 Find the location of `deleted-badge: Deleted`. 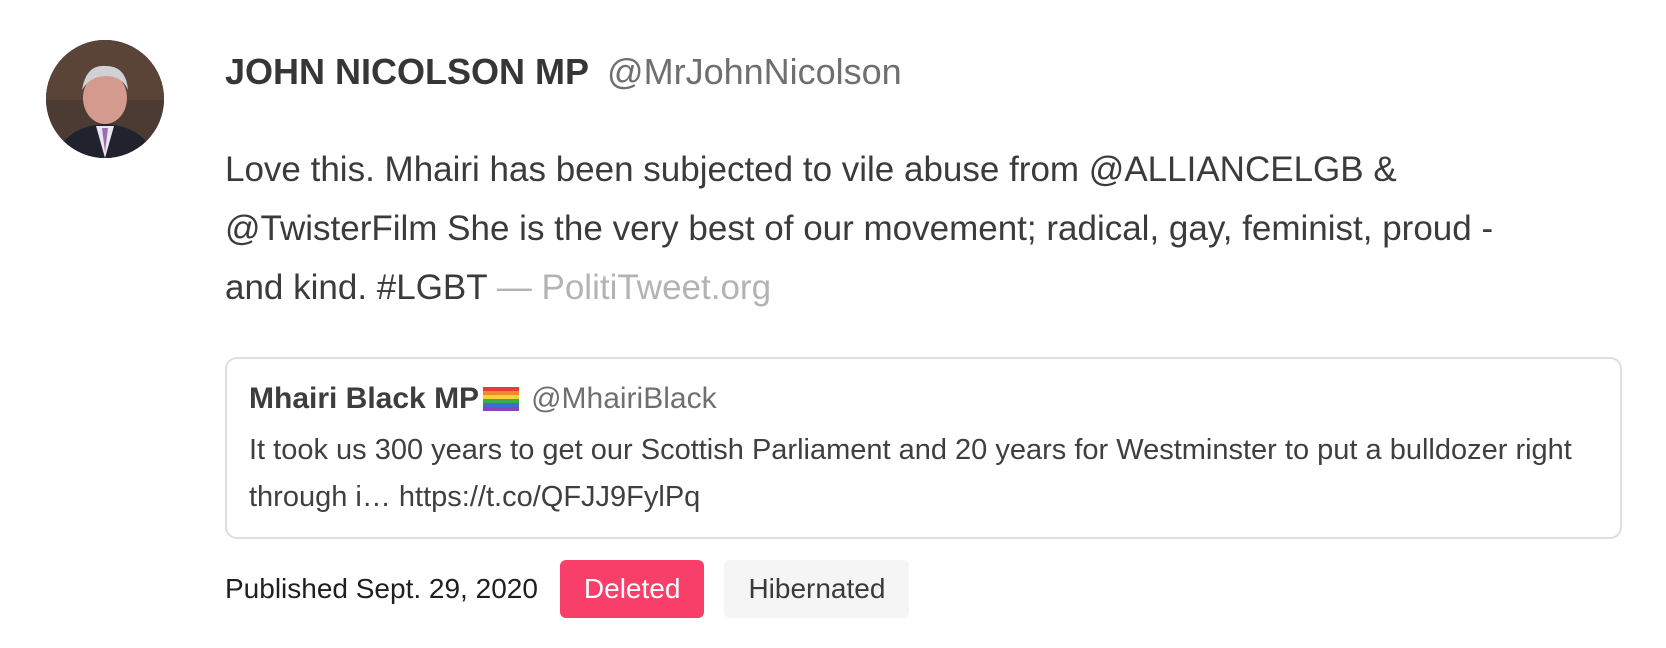

deleted-badge: Deleted is located at coordinates (632, 589).